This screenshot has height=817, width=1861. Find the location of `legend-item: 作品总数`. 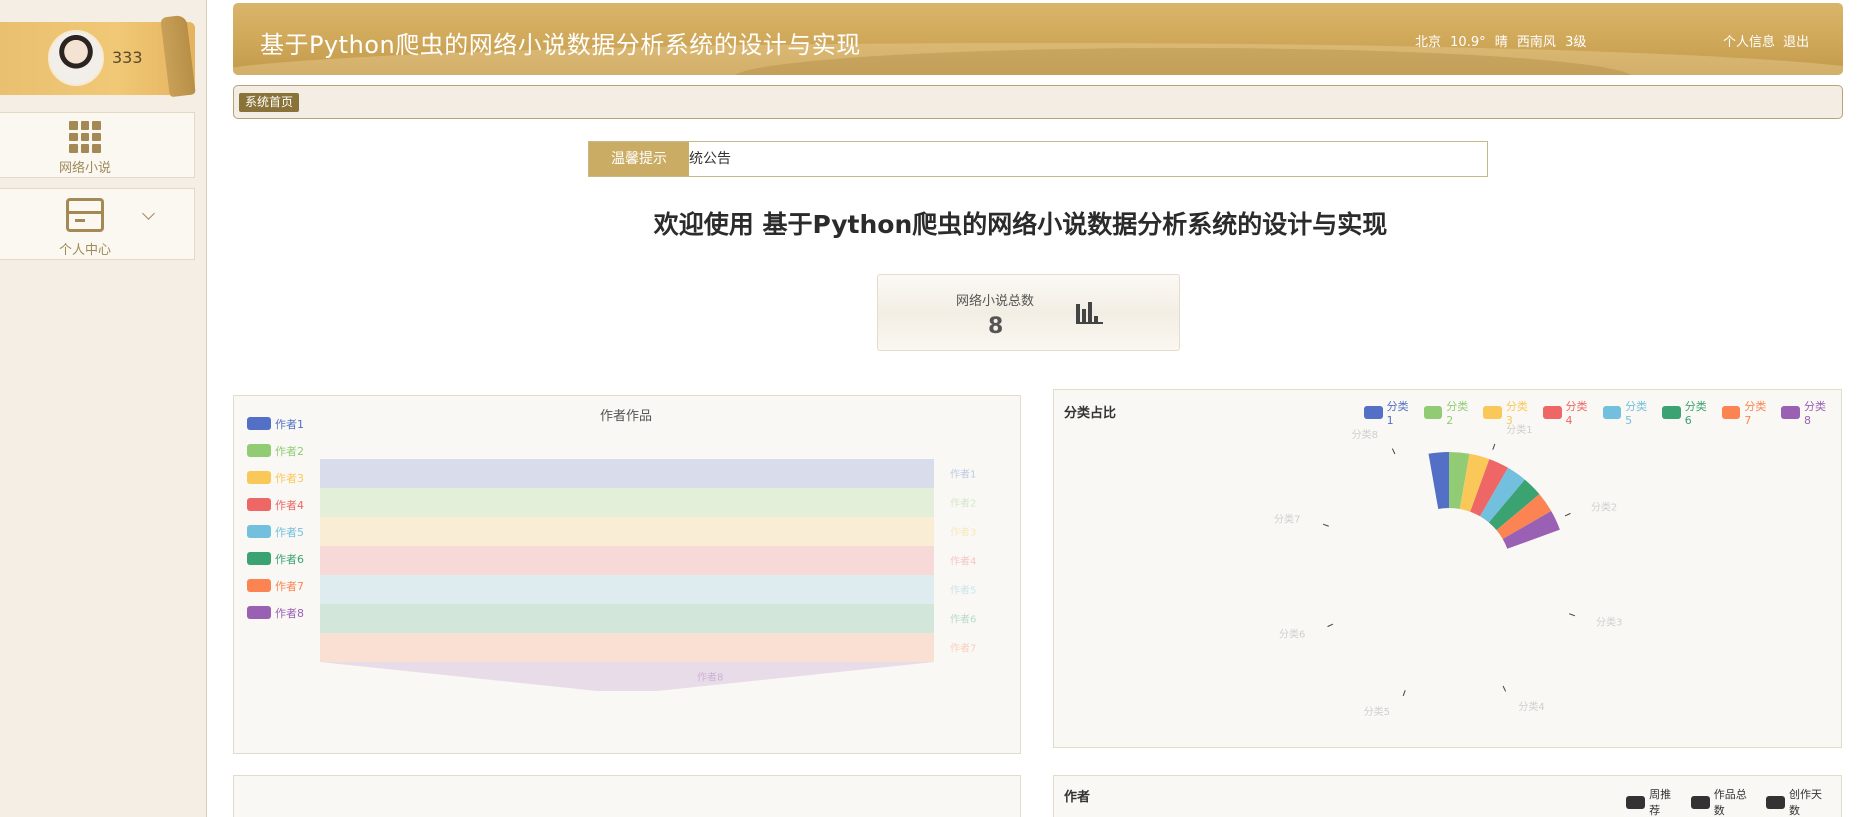

legend-item: 作品总数 is located at coordinates (1723, 801).